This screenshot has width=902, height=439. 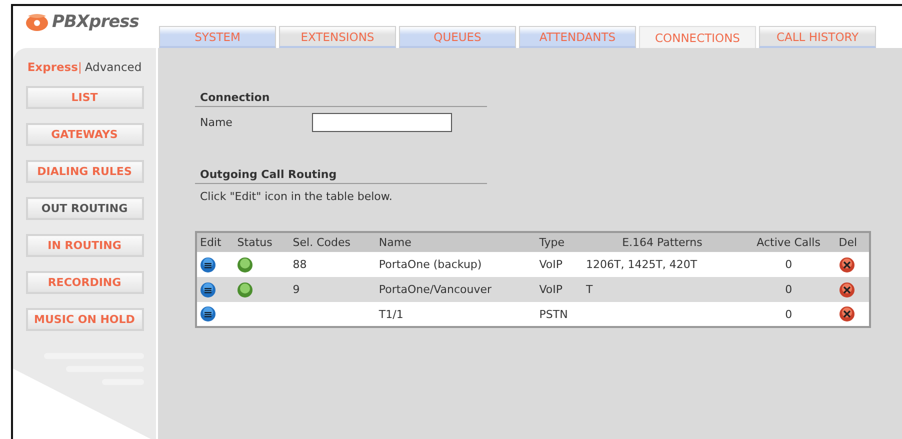 I want to click on column-header: Edit, so click(x=215, y=242).